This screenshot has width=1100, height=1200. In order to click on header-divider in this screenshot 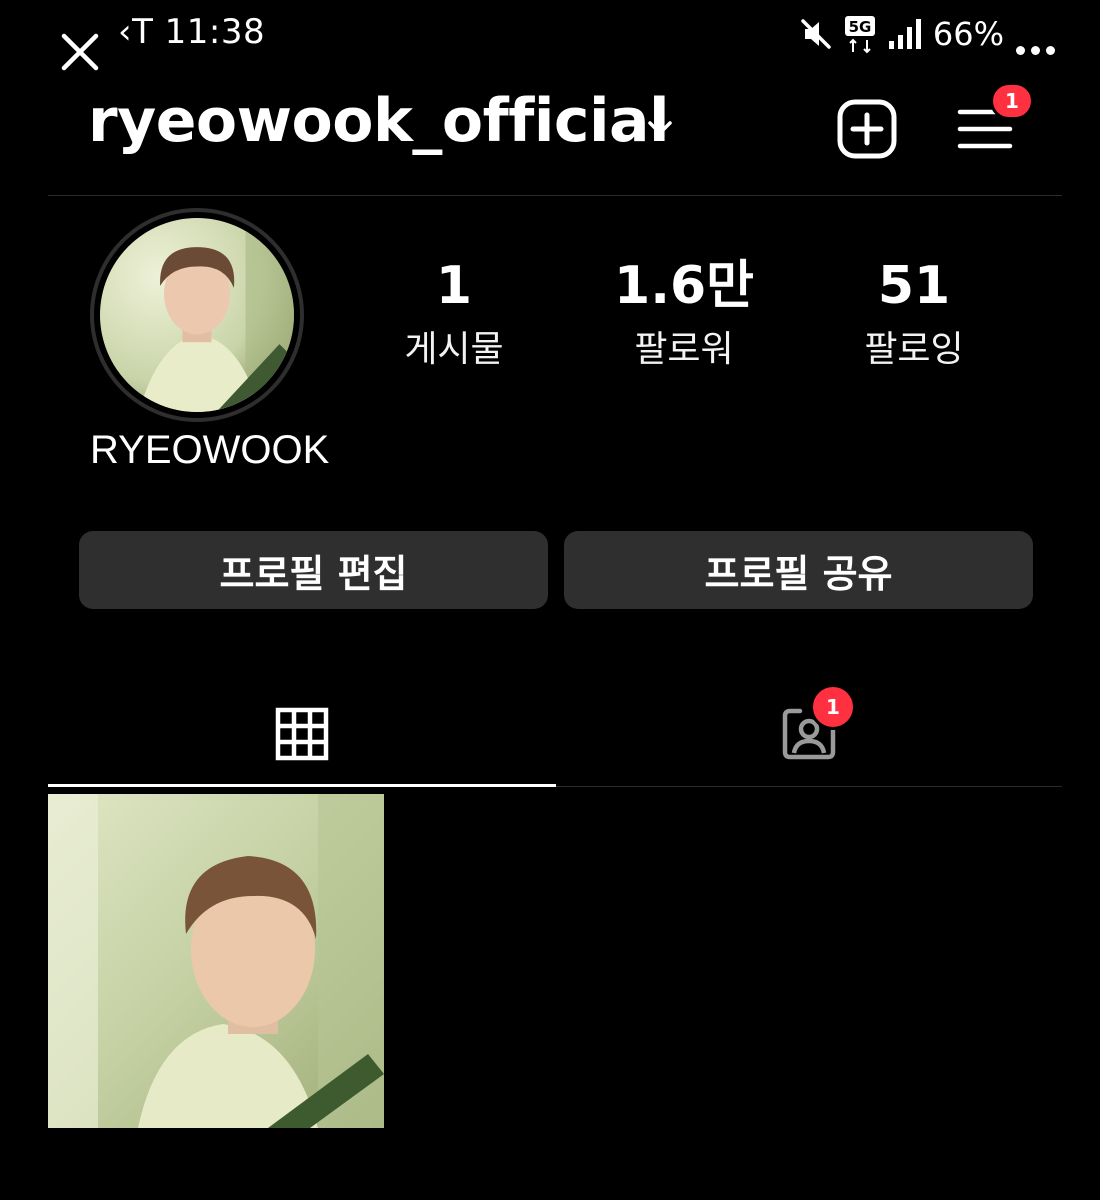, I will do `click(555, 195)`.